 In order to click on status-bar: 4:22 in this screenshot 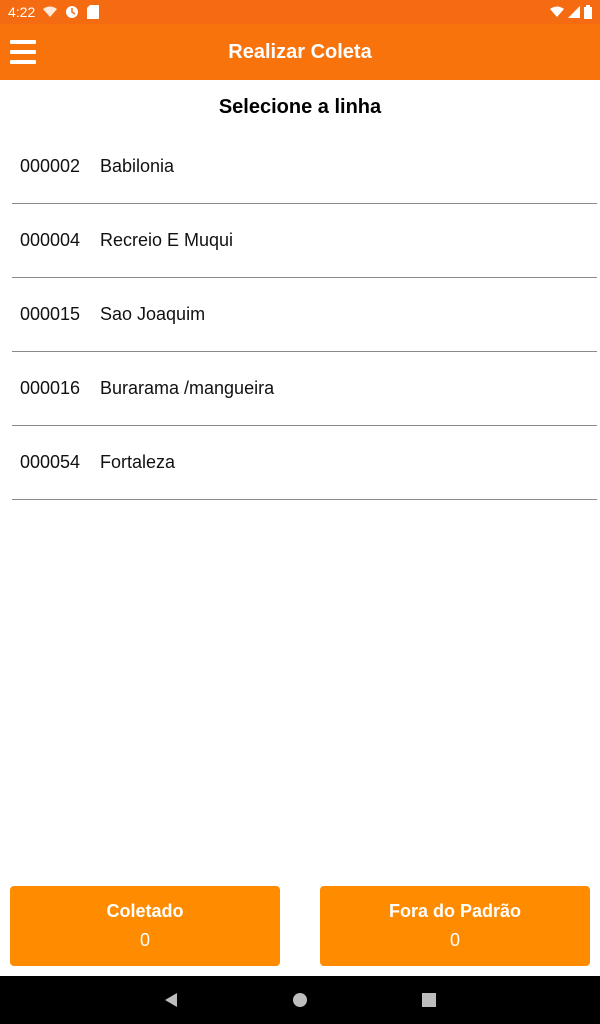, I will do `click(300, 12)`.